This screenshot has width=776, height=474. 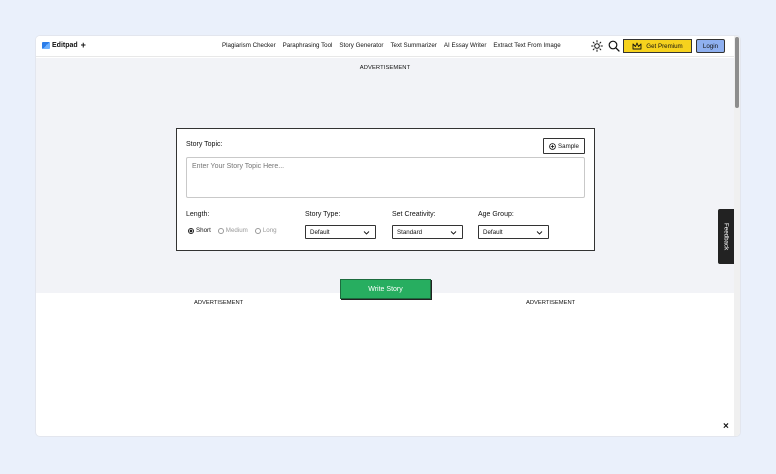 What do you see at coordinates (219, 303) in the screenshot?
I see `advertisement-left: ADVERTISEMENT` at bounding box center [219, 303].